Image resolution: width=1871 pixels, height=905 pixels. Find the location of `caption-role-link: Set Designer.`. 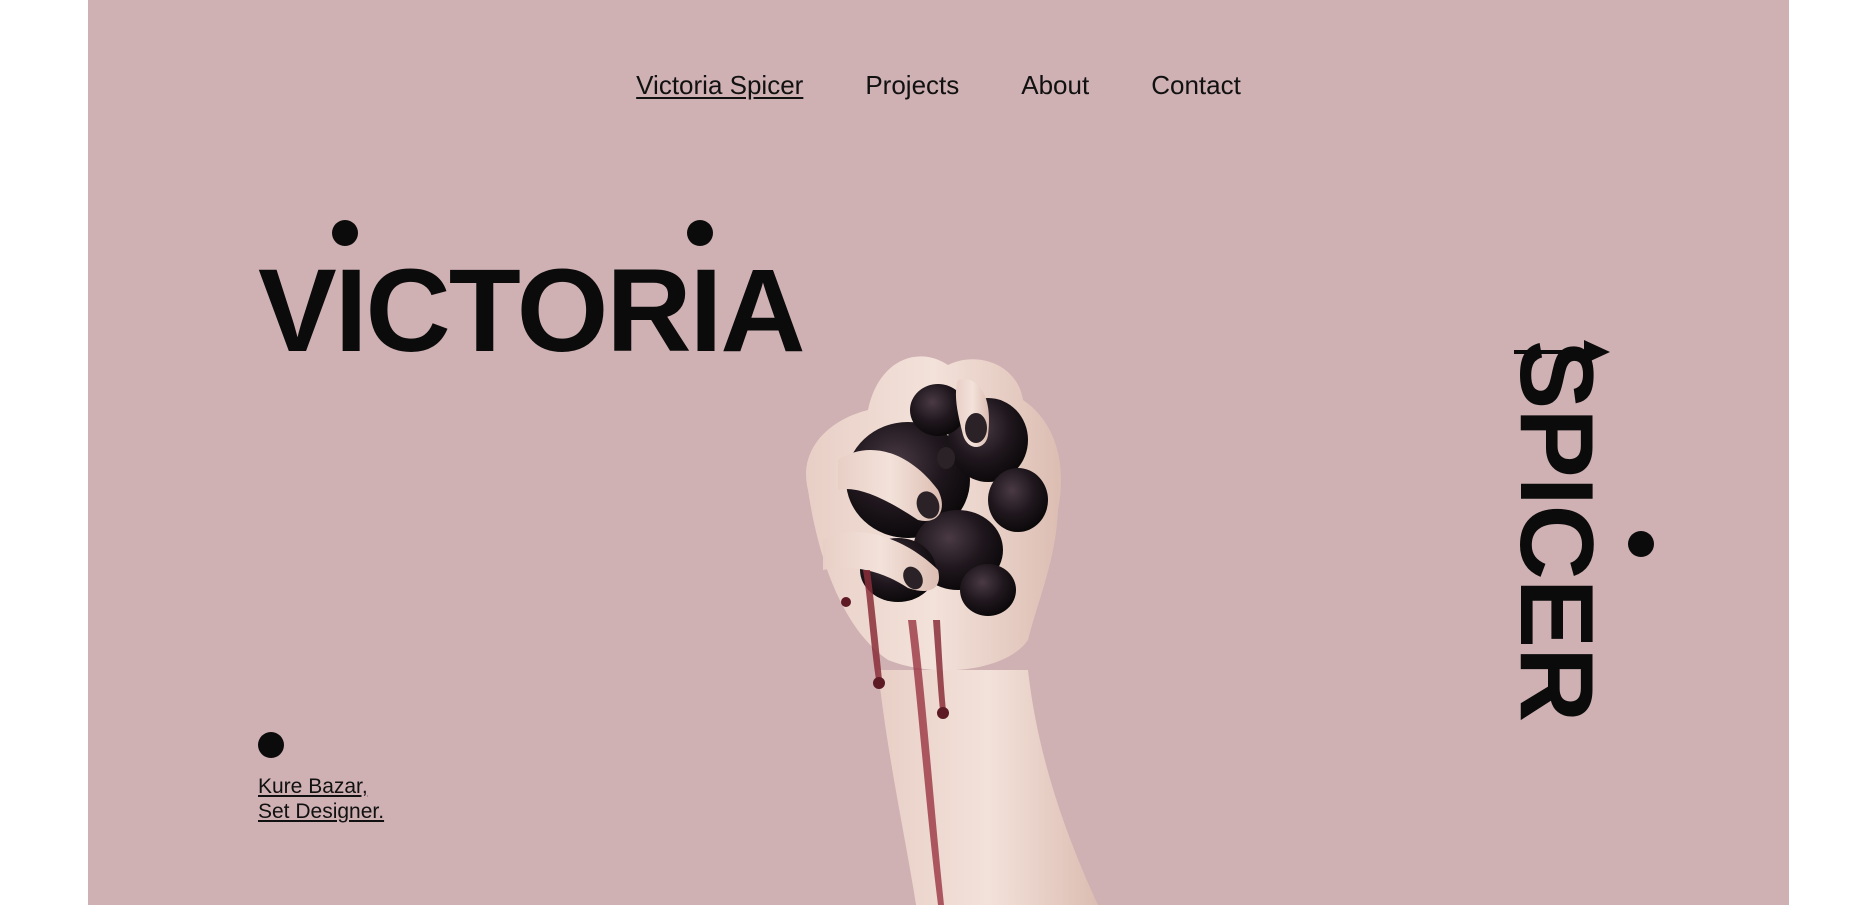

caption-role-link: Set Designer. is located at coordinates (321, 811).